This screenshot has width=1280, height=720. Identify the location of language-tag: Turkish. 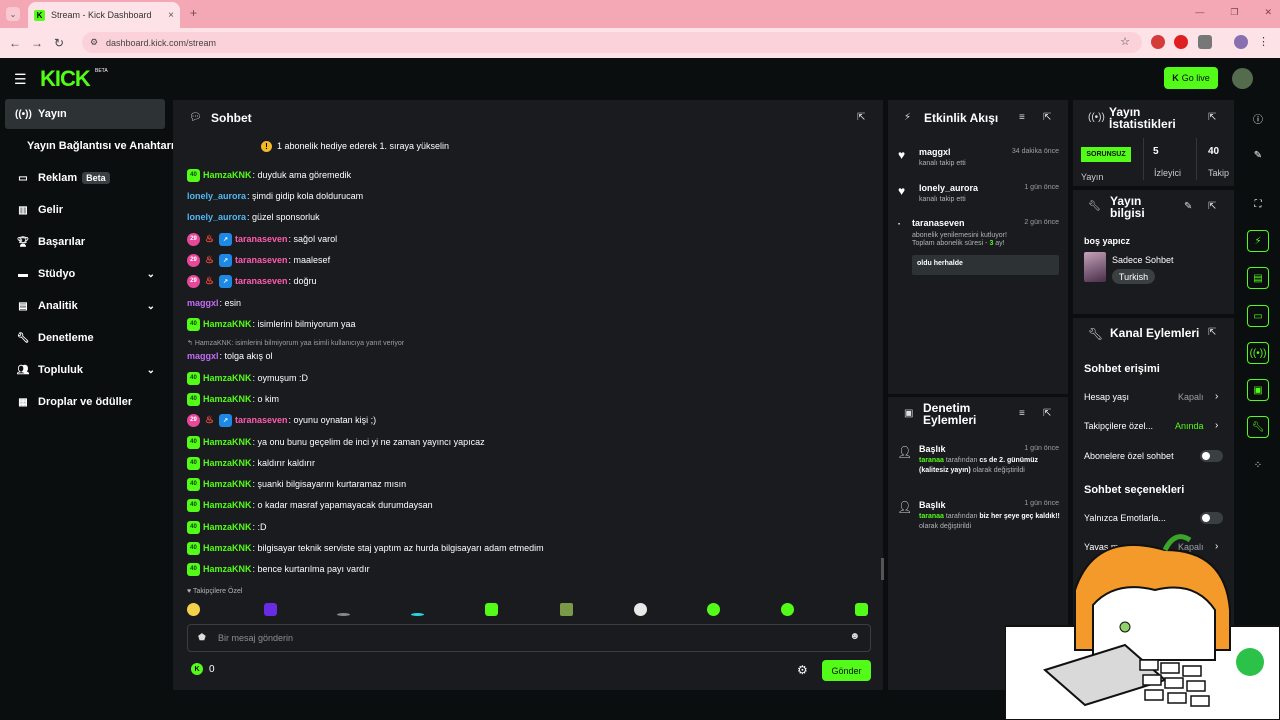
(1133, 276).